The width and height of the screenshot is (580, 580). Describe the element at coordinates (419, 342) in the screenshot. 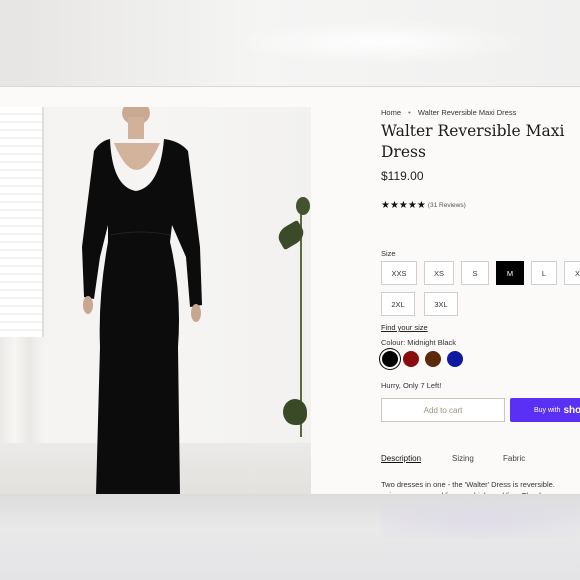

I see `colour-label: Colour: Midnight Black` at that location.